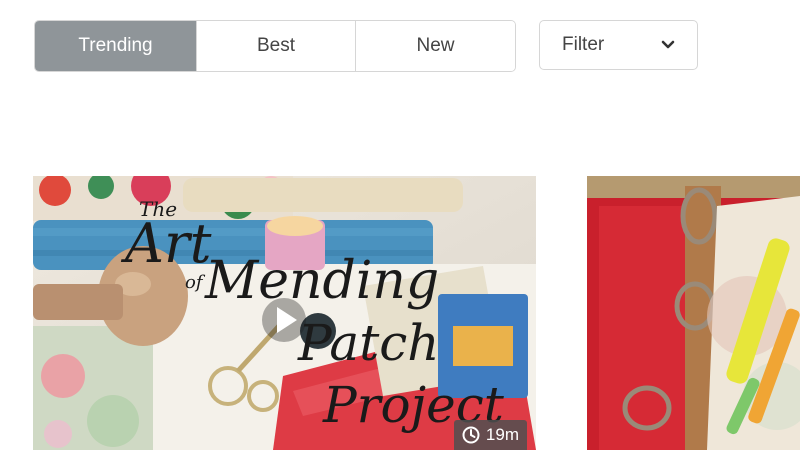 The width and height of the screenshot is (800, 450). Describe the element at coordinates (368, 343) in the screenshot. I see `title-overlay-line: Patch` at that location.